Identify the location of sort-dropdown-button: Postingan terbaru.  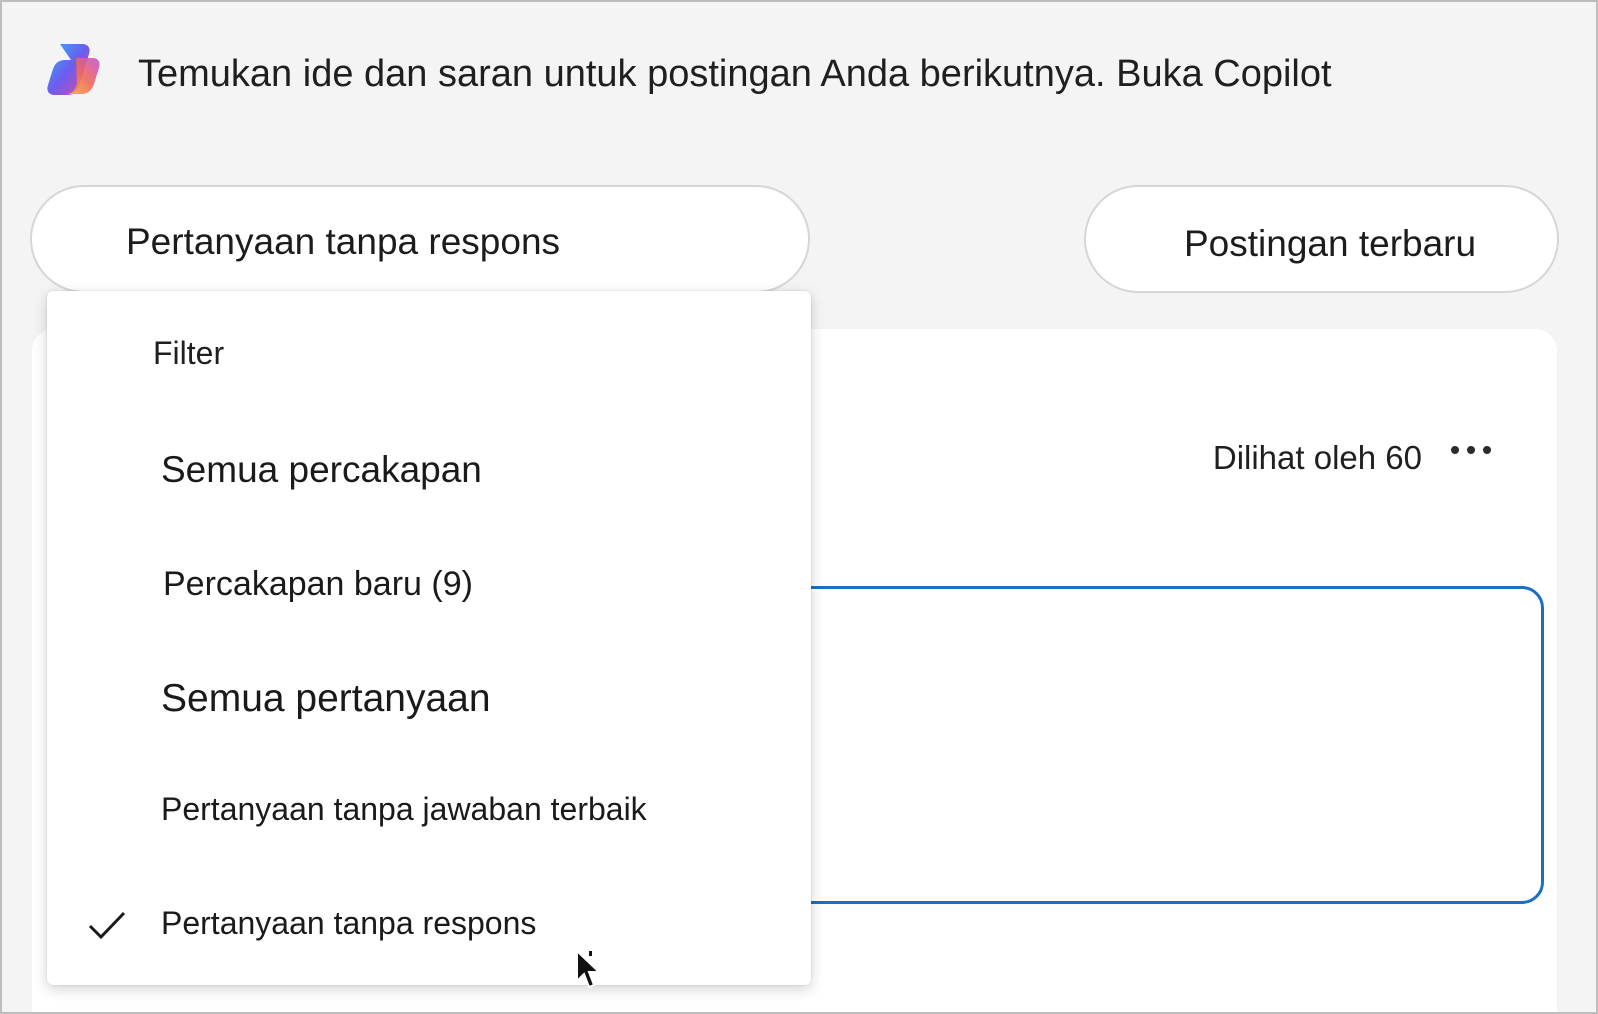
(1321, 239).